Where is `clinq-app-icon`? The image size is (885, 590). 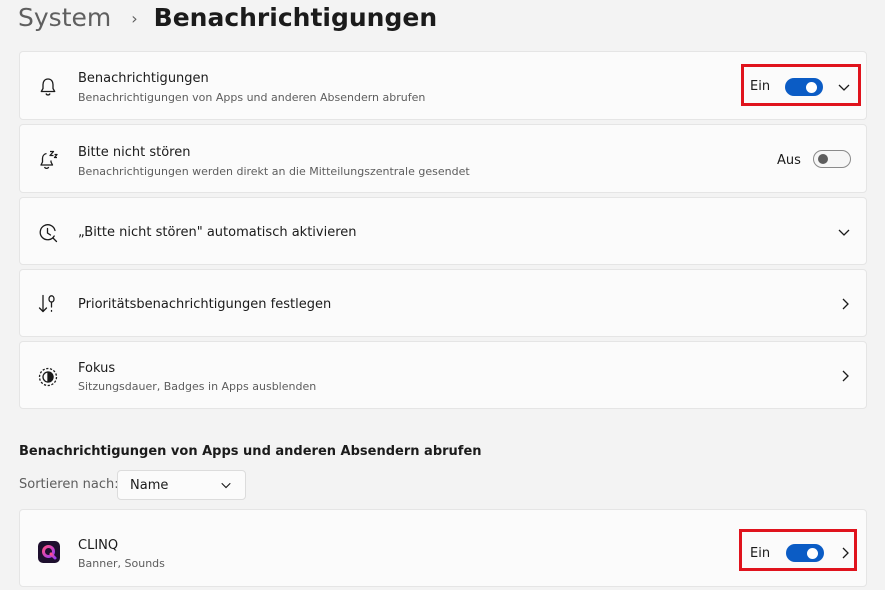 clinq-app-icon is located at coordinates (49, 552).